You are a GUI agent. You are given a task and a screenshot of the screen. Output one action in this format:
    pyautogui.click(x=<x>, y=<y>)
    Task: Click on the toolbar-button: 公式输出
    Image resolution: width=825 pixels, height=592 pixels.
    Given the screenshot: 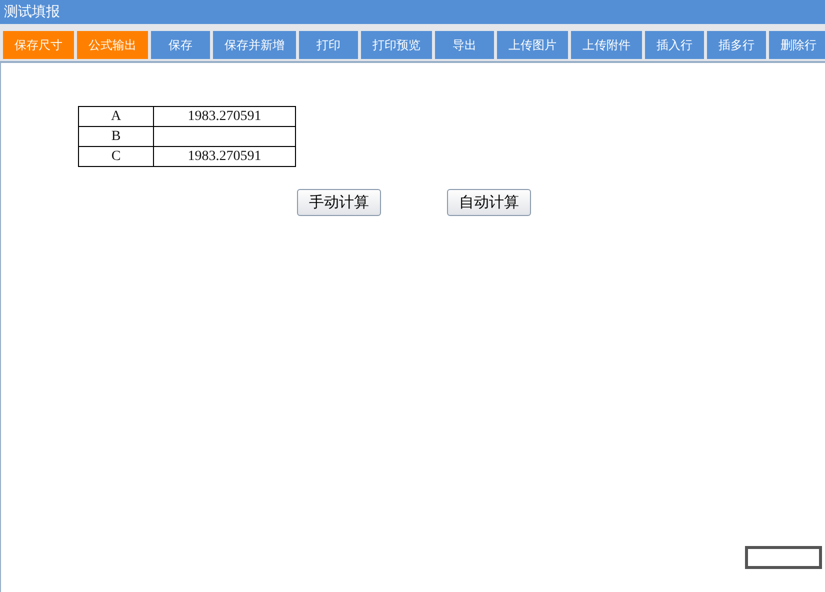 What is the action you would take?
    pyautogui.click(x=112, y=45)
    